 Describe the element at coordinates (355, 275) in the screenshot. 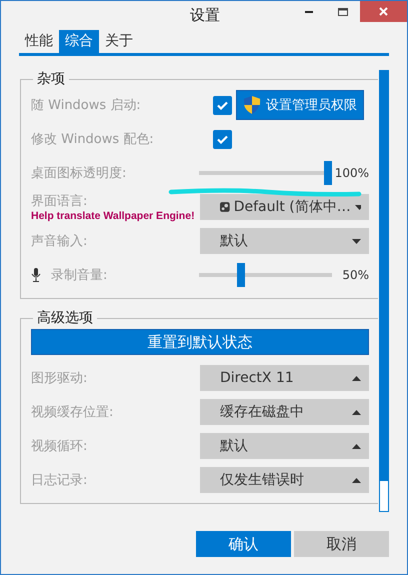

I see `slider-value: 50%` at that location.